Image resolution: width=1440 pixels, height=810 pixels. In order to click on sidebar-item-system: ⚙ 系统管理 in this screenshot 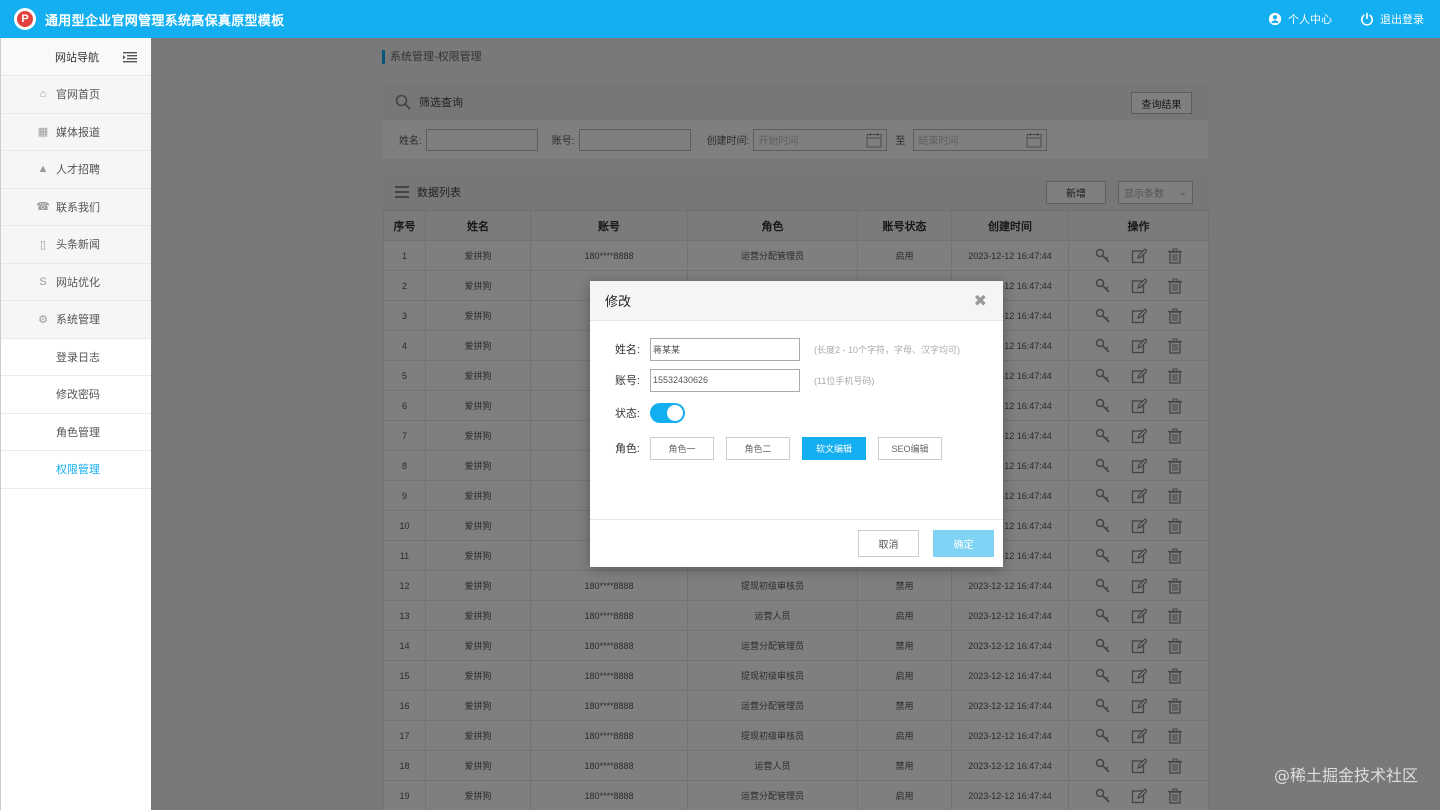, I will do `click(76, 320)`.